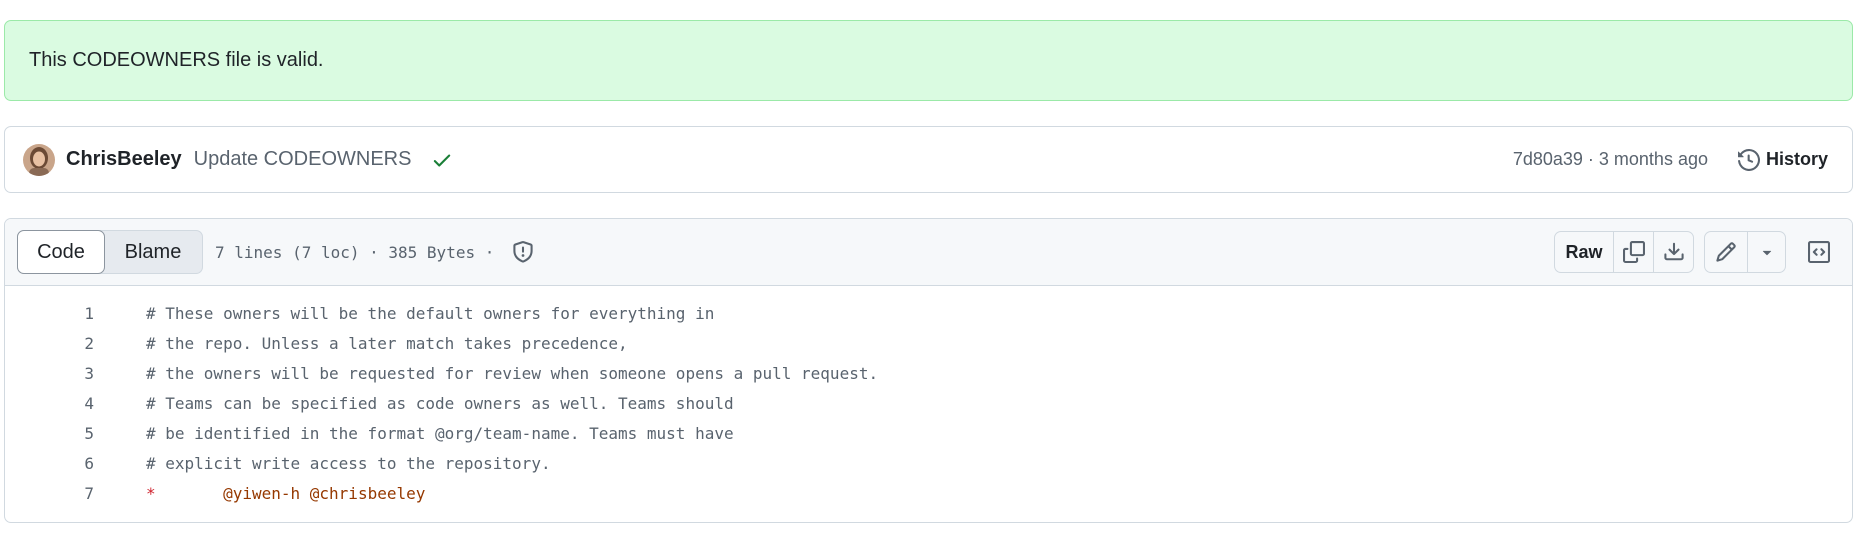 The image size is (1857, 536). What do you see at coordinates (151, 493) in the screenshot?
I see `pattern-token: *` at bounding box center [151, 493].